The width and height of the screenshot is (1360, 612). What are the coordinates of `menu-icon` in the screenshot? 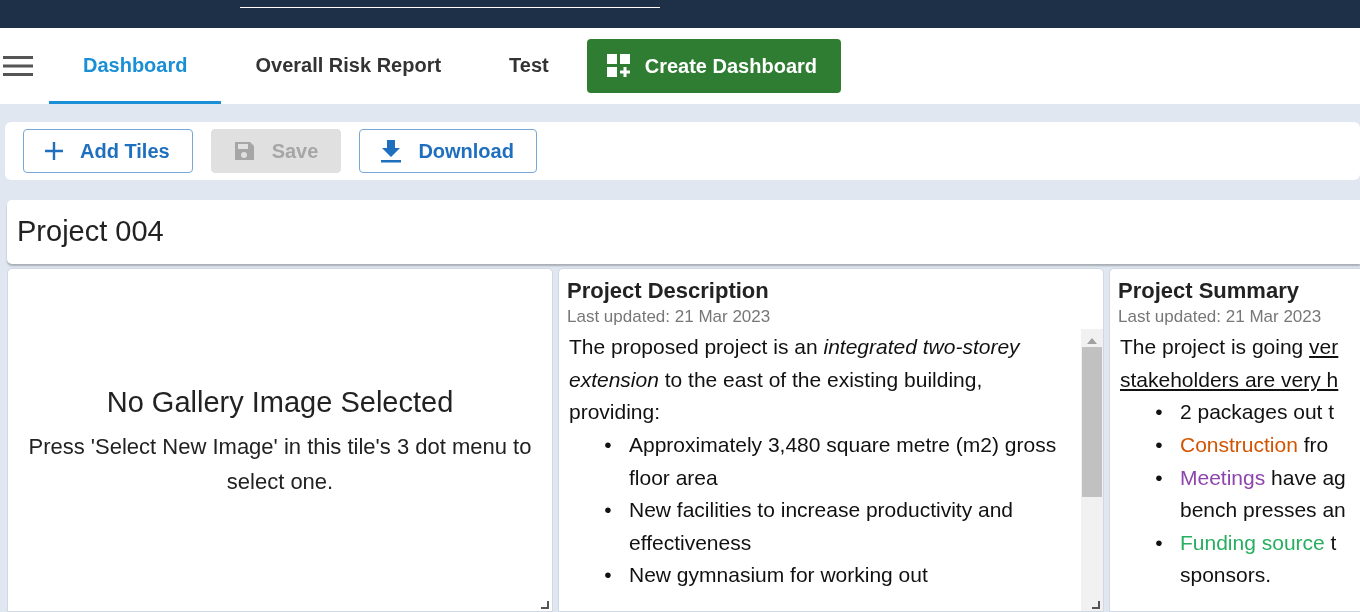 It's located at (18, 66).